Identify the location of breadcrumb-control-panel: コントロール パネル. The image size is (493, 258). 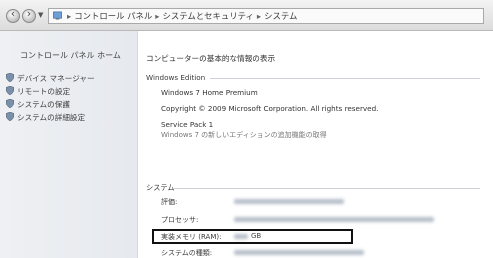
(113, 16).